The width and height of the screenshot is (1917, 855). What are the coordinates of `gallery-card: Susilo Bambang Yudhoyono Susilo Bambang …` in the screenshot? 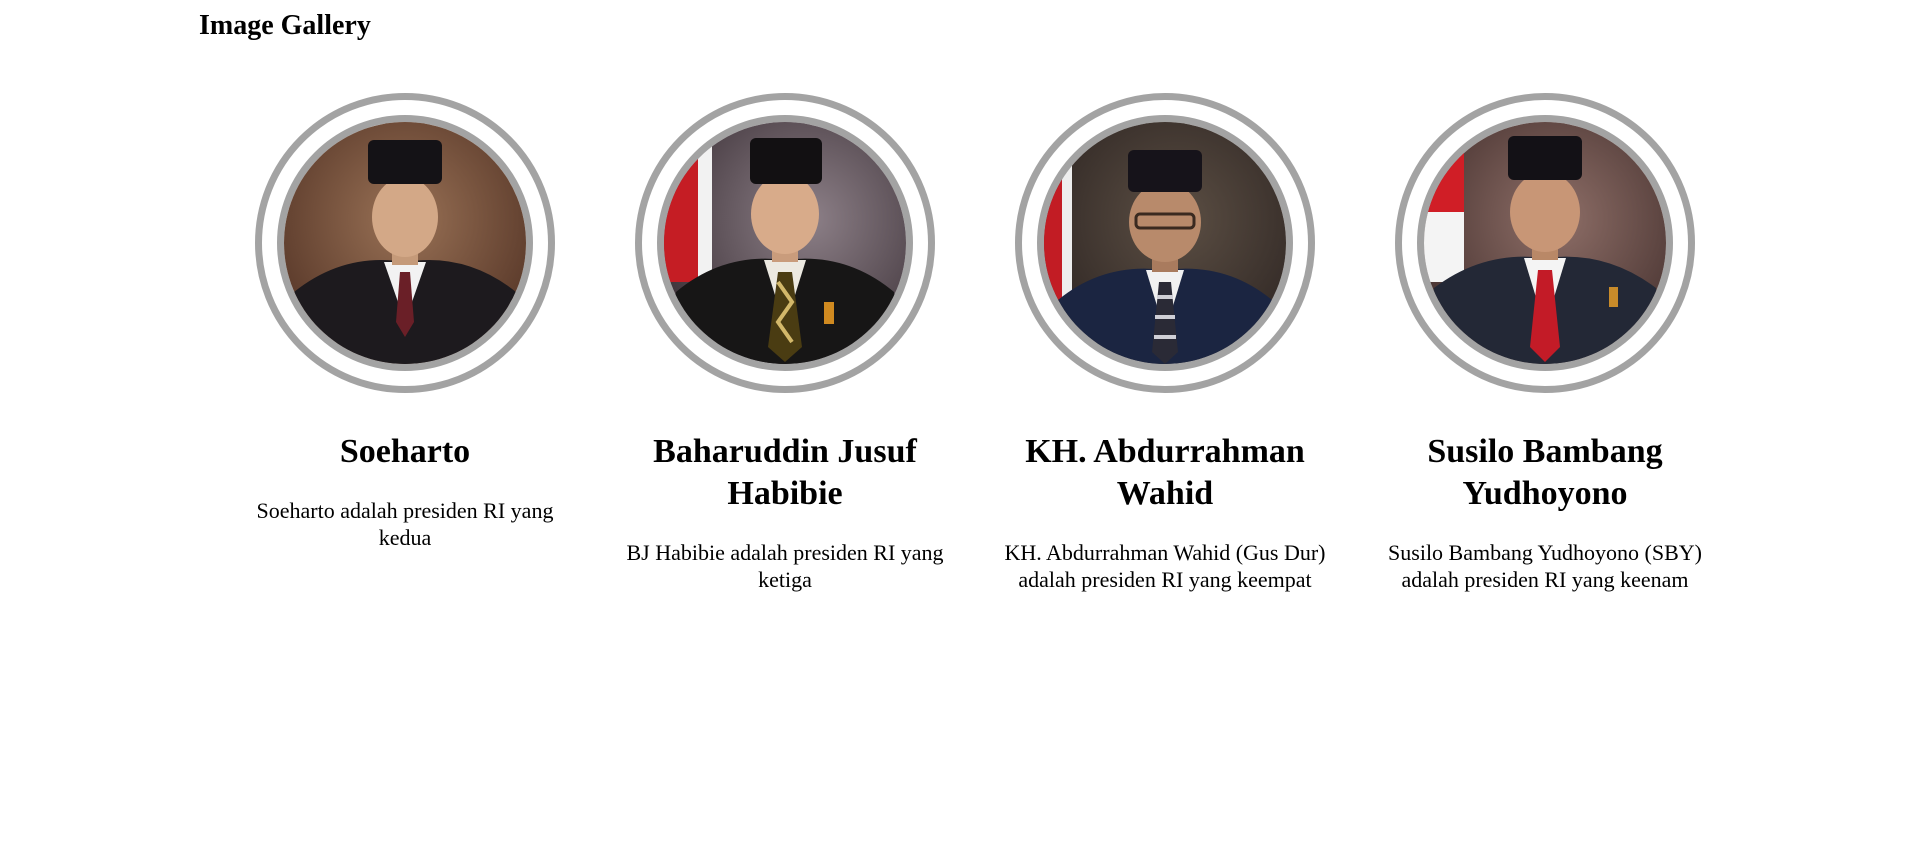 It's located at (1545, 343).